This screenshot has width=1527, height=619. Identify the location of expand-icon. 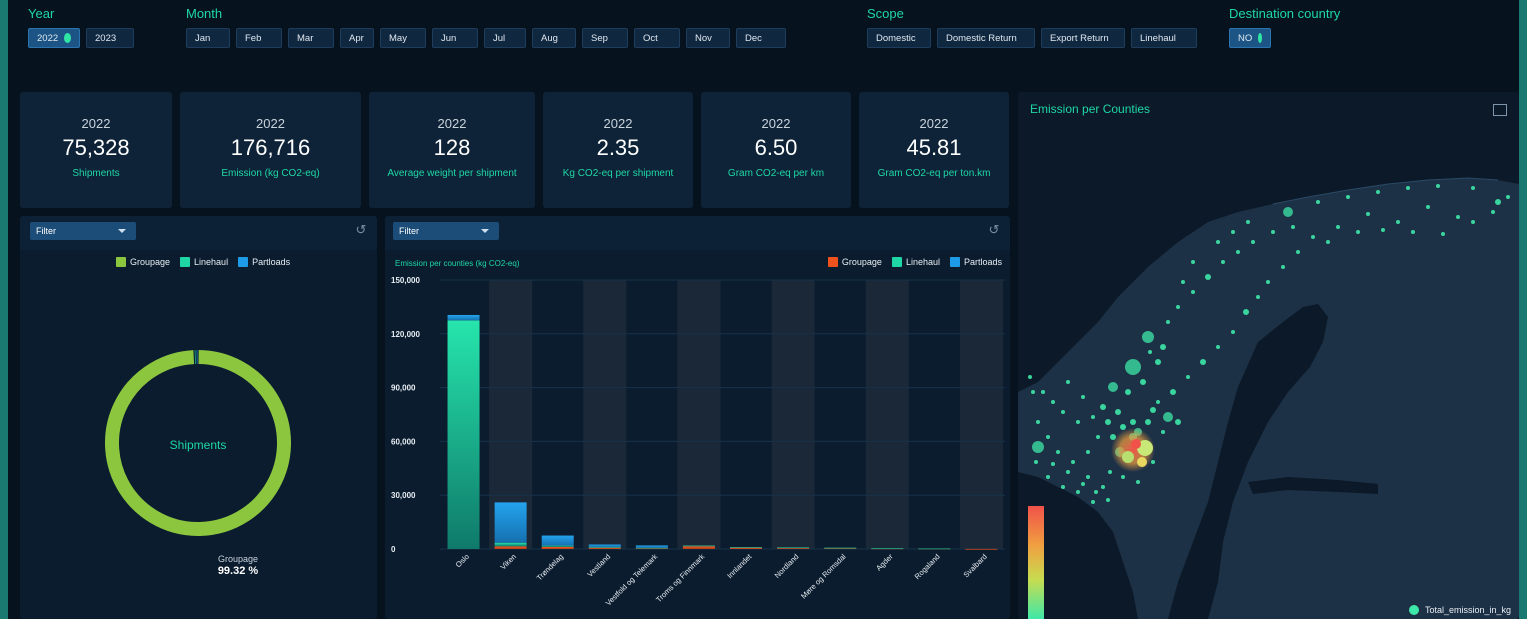
(1500, 110).